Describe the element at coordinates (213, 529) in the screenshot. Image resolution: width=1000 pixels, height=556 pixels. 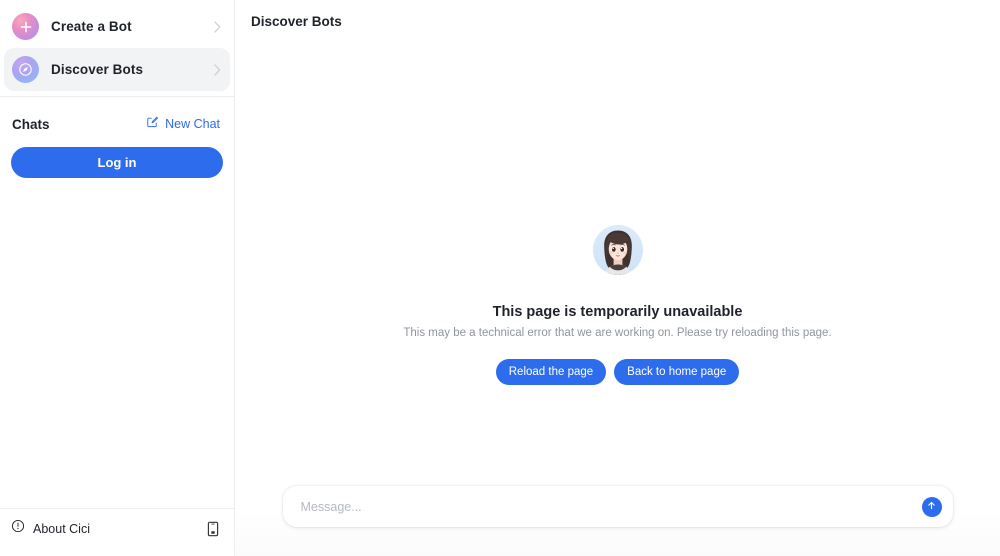
I see `mobile-phone-icon` at that location.